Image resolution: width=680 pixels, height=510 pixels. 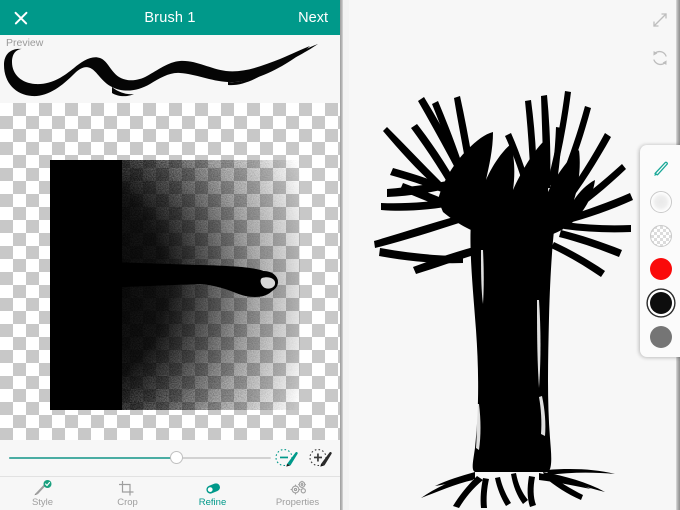 I want to click on brush-size-slider, so click(x=140, y=458).